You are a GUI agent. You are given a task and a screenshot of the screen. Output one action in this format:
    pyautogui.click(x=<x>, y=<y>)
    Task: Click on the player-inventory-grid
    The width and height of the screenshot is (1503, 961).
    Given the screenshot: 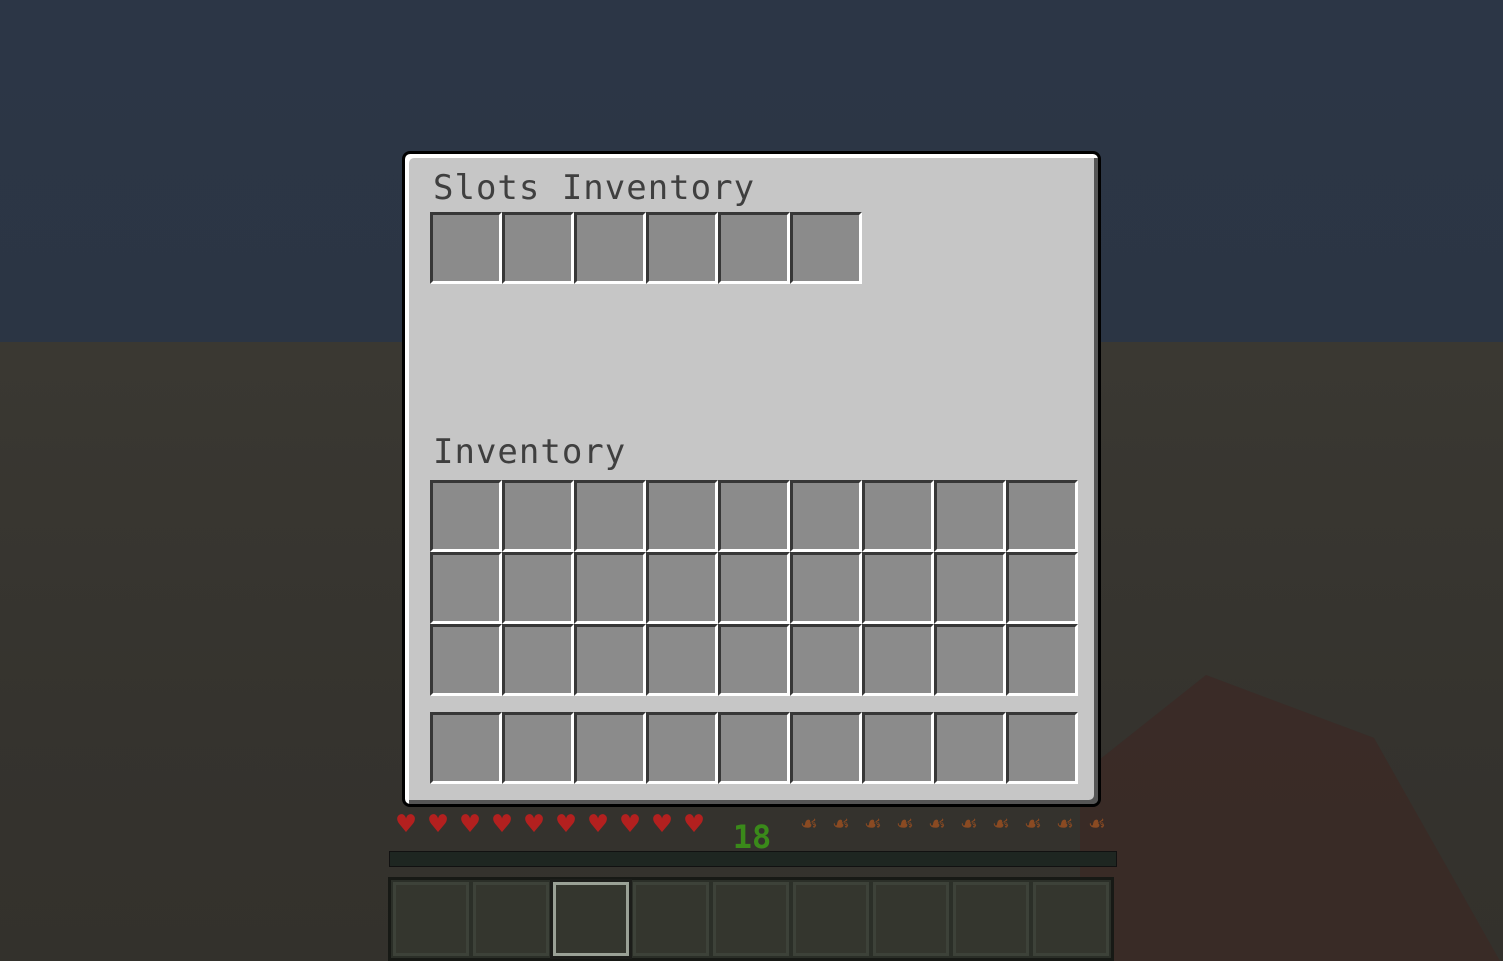 What is the action you would take?
    pyautogui.click(x=754, y=588)
    